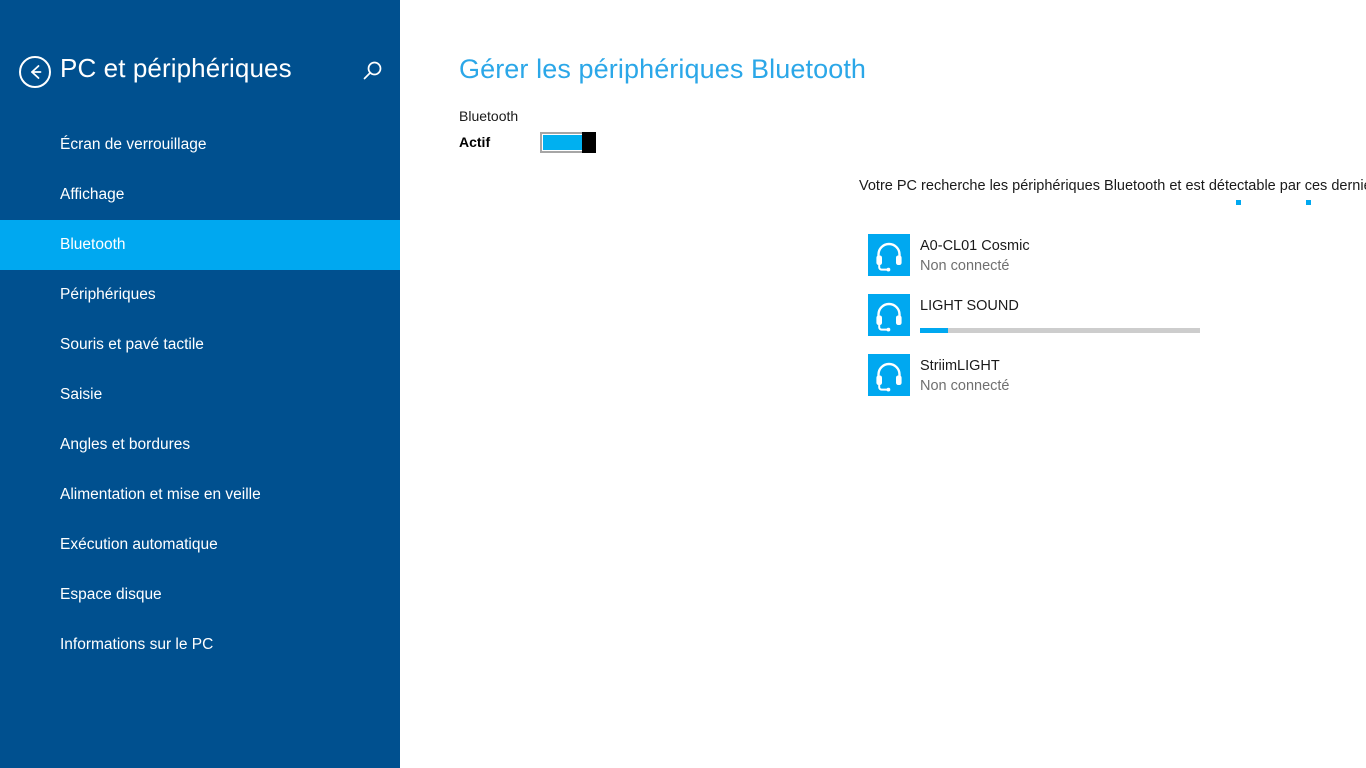 Image resolution: width=1366 pixels, height=768 pixels. Describe the element at coordinates (92, 194) in the screenshot. I see `sidebar-item-label: Affichage` at that location.